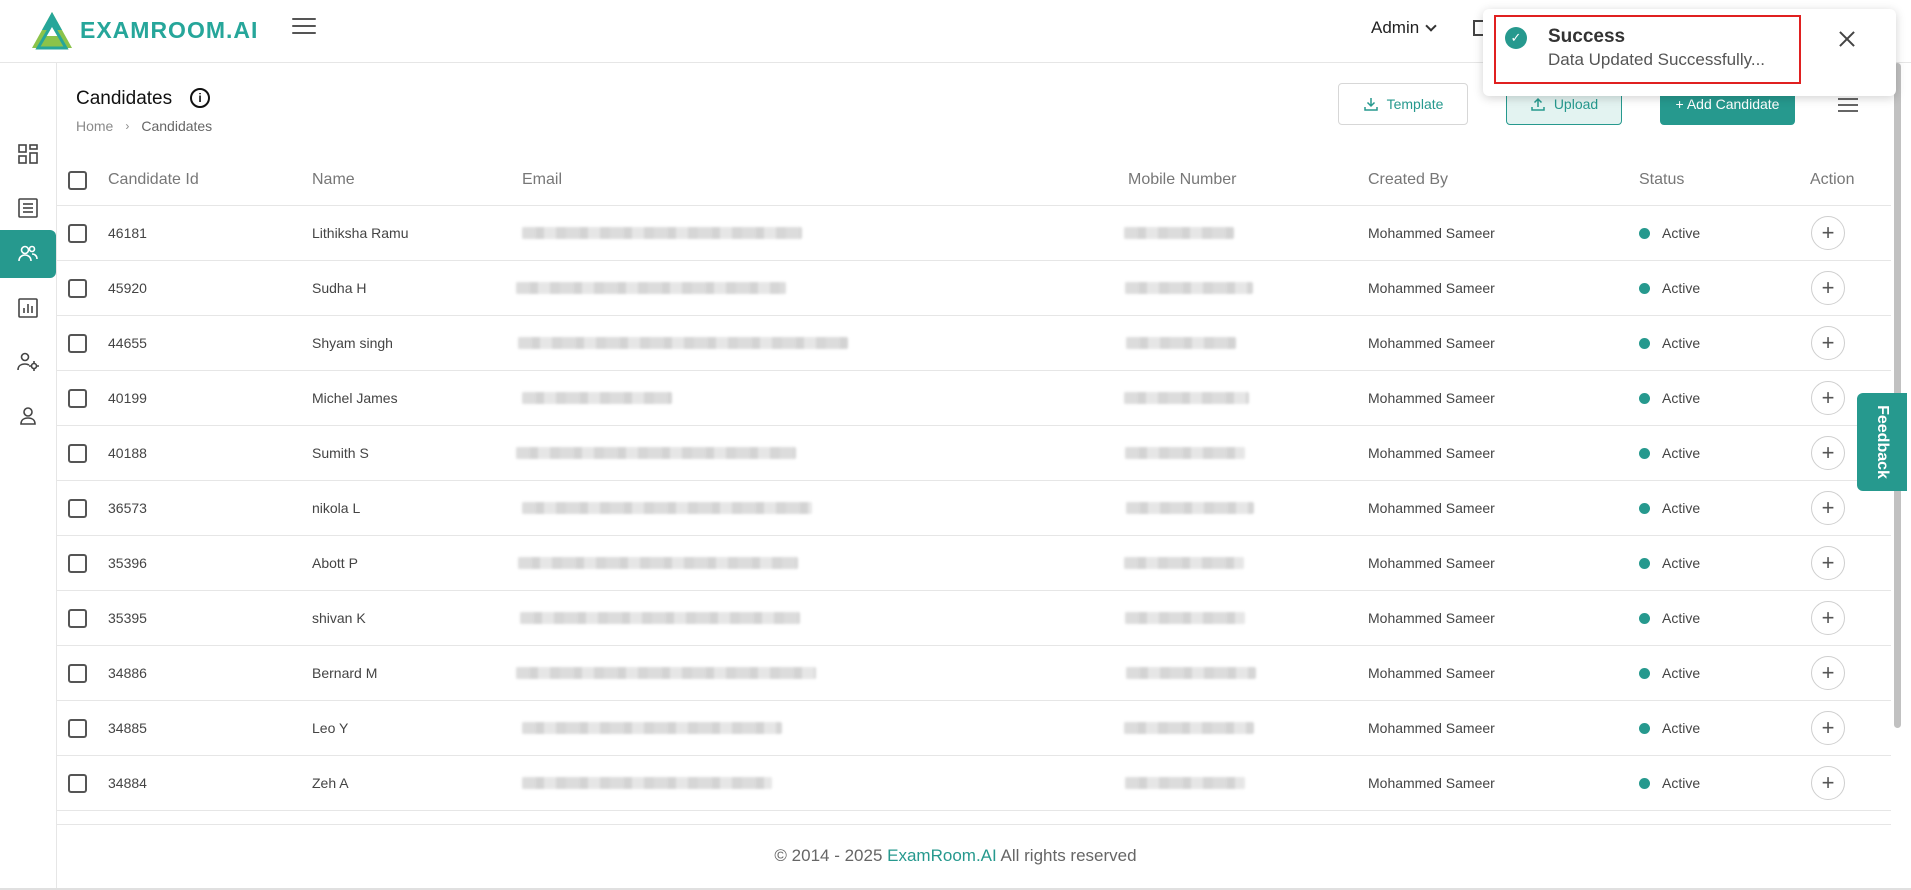  I want to click on column-header-created-by: Created By, so click(1408, 180).